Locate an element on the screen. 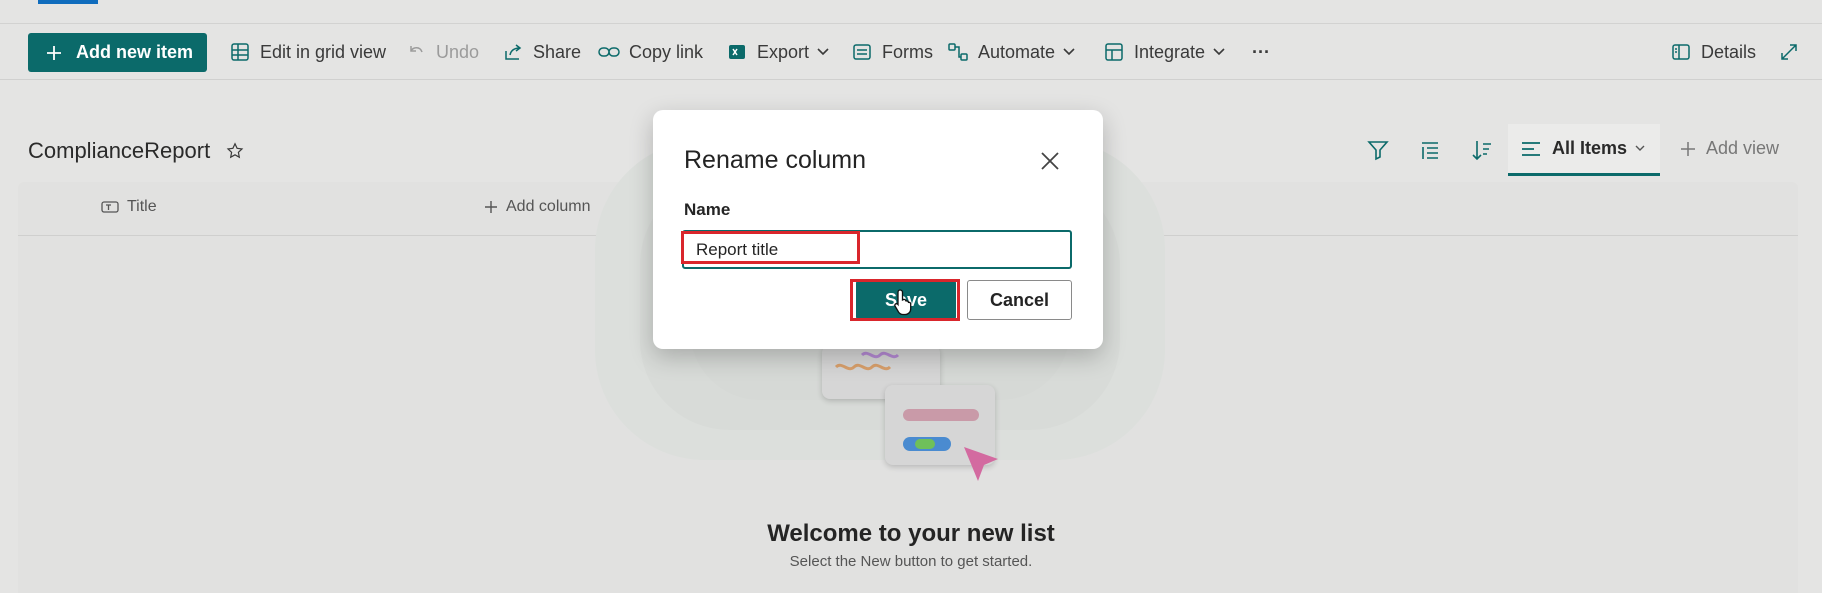 The height and width of the screenshot is (593, 1822). close-button is located at coordinates (1050, 161).